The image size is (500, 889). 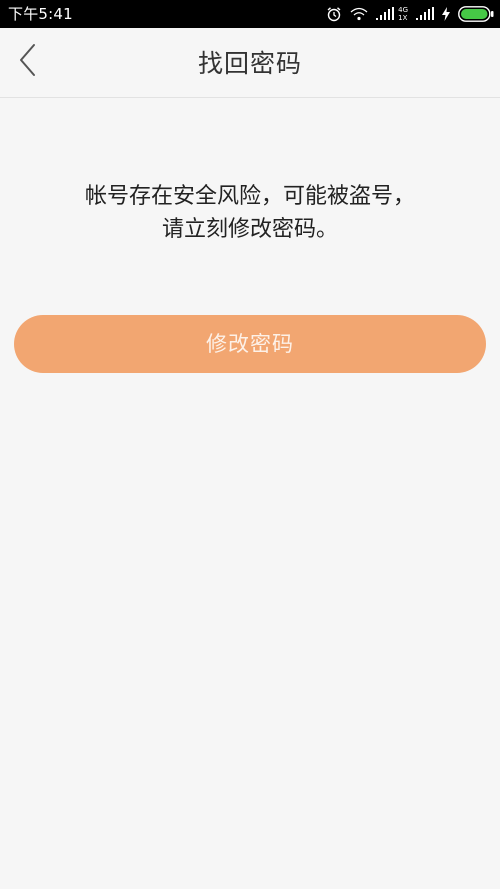 I want to click on network-type-label: 4G 1X, so click(x=403, y=14).